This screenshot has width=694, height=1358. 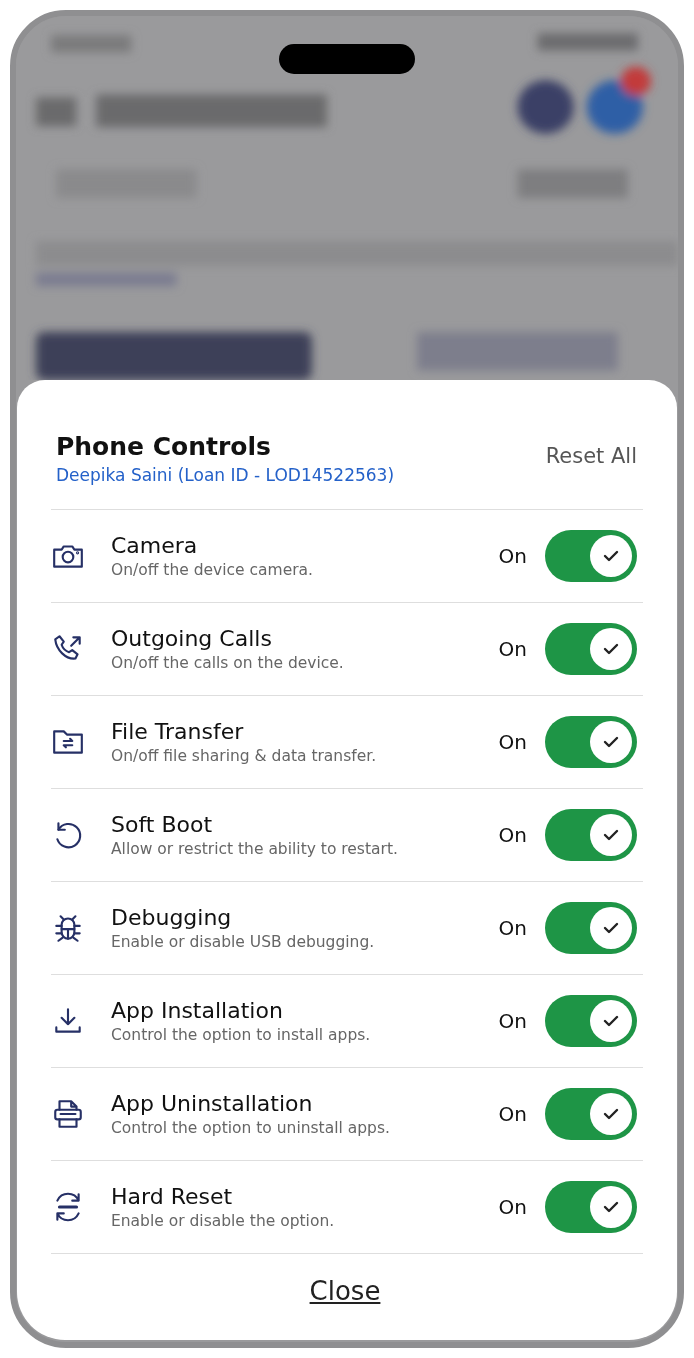 I want to click on control-title: Outgoing Calls, so click(x=192, y=638).